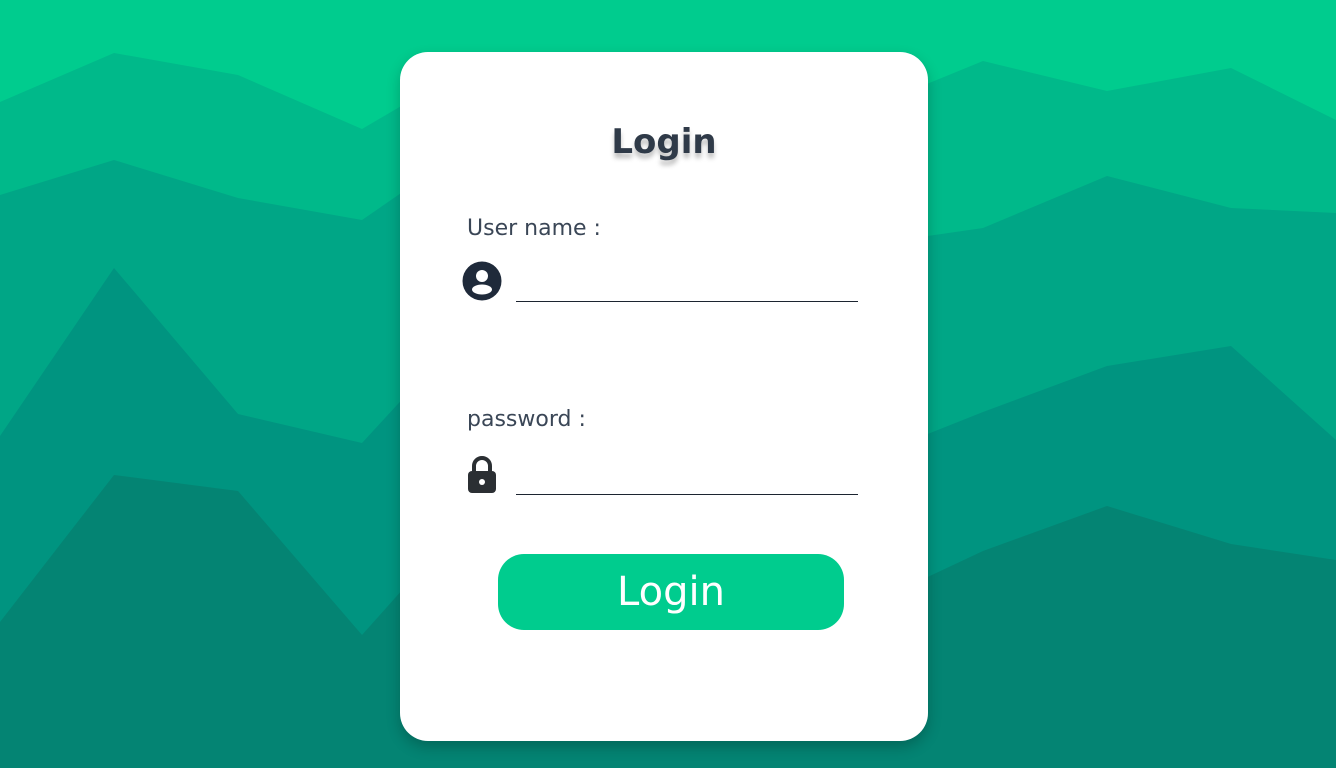  What do you see at coordinates (687, 478) in the screenshot?
I see `password-input` at bounding box center [687, 478].